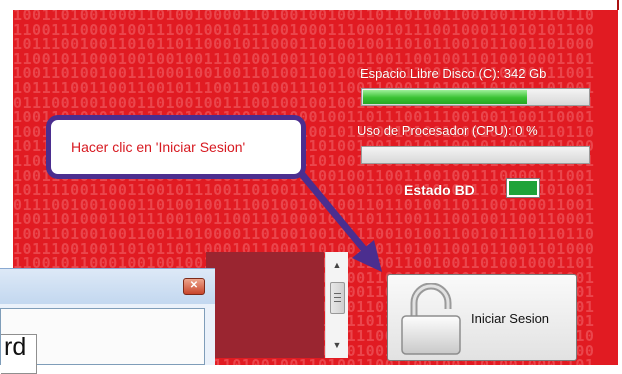 The height and width of the screenshot is (374, 622). What do you see at coordinates (510, 318) in the screenshot?
I see `login-button-label: Iniciar Sesion` at bounding box center [510, 318].